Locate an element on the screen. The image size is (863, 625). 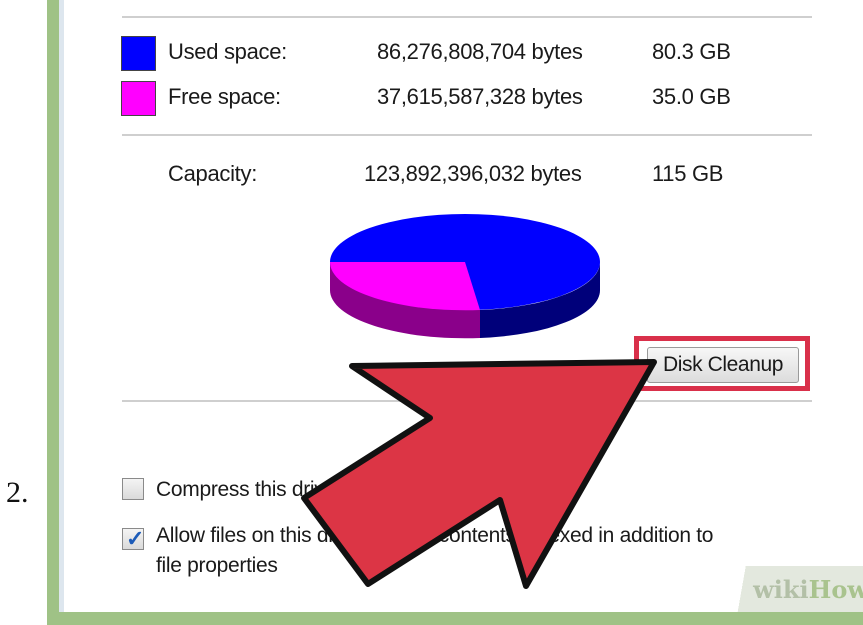
checkmark-icon: ✓ is located at coordinates (135, 538).